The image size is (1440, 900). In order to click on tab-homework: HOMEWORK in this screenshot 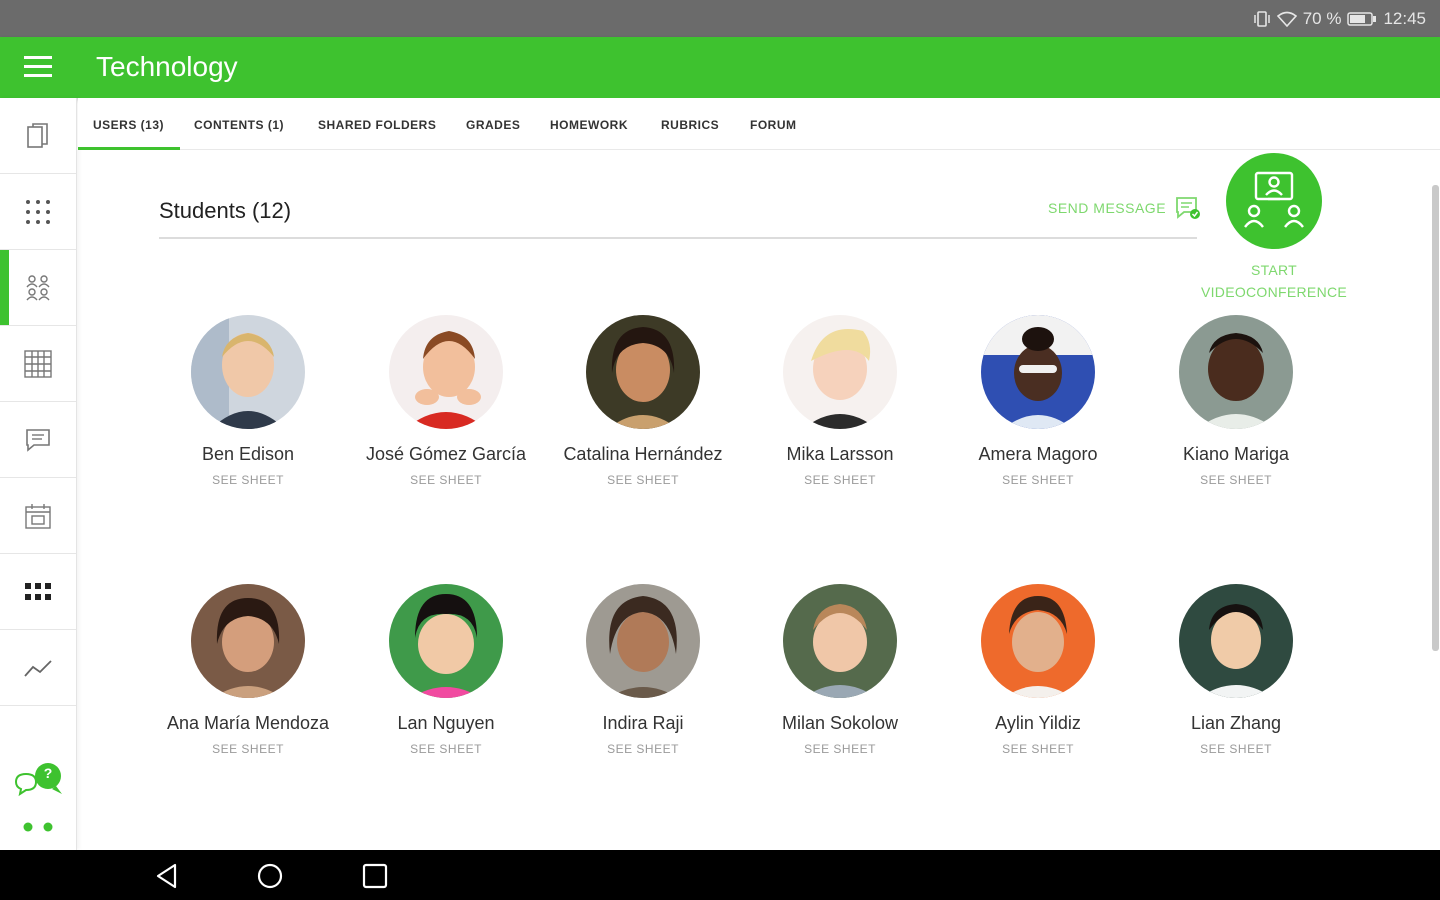, I will do `click(589, 125)`.